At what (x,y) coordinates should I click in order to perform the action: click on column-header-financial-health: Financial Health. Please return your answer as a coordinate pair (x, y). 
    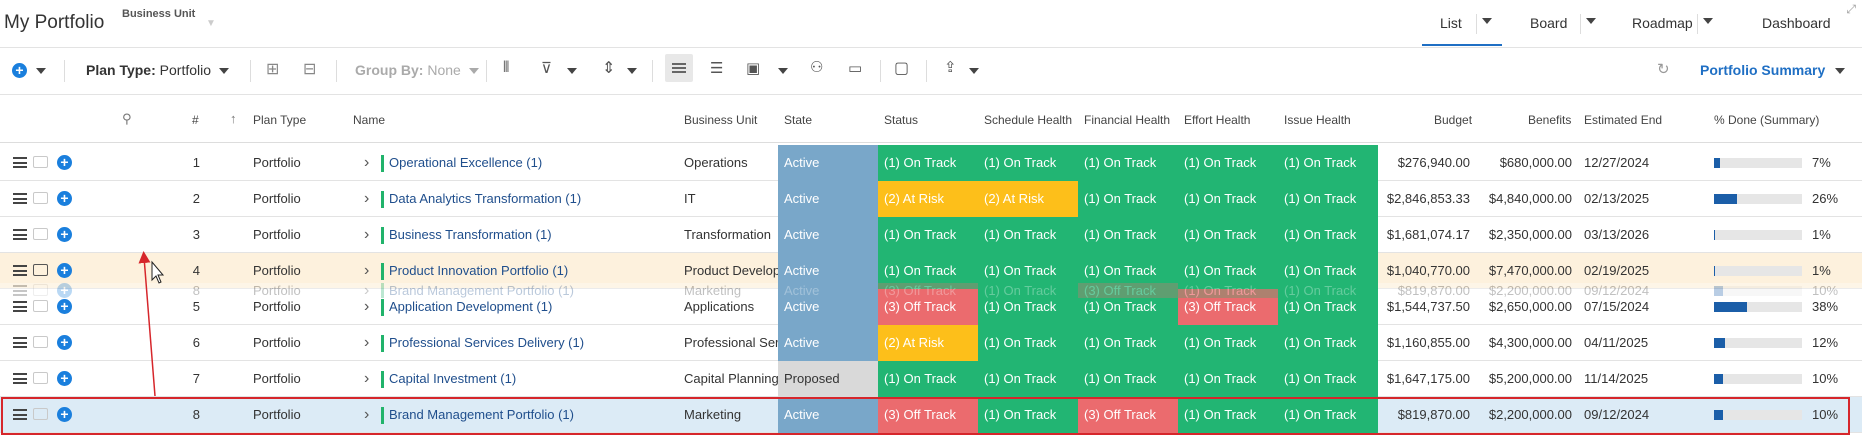
    Looking at the image, I should click on (1127, 120).